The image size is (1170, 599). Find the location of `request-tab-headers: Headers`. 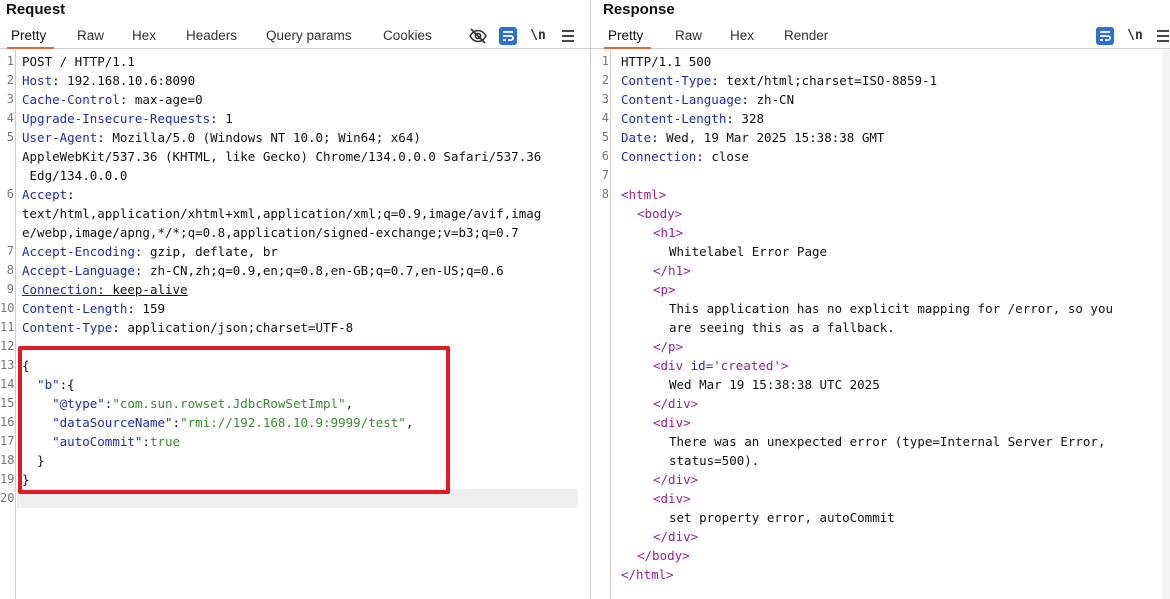

request-tab-headers: Headers is located at coordinates (211, 35).